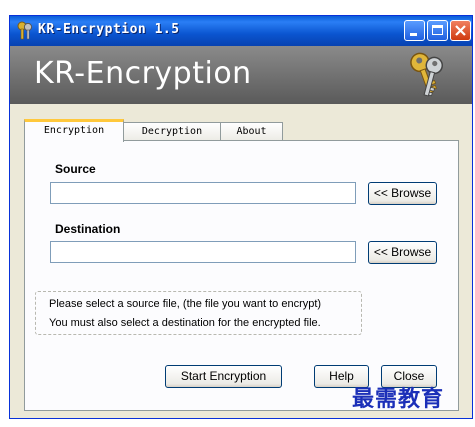 This screenshot has height=427, width=475. I want to click on minimize-icon, so click(413, 34).